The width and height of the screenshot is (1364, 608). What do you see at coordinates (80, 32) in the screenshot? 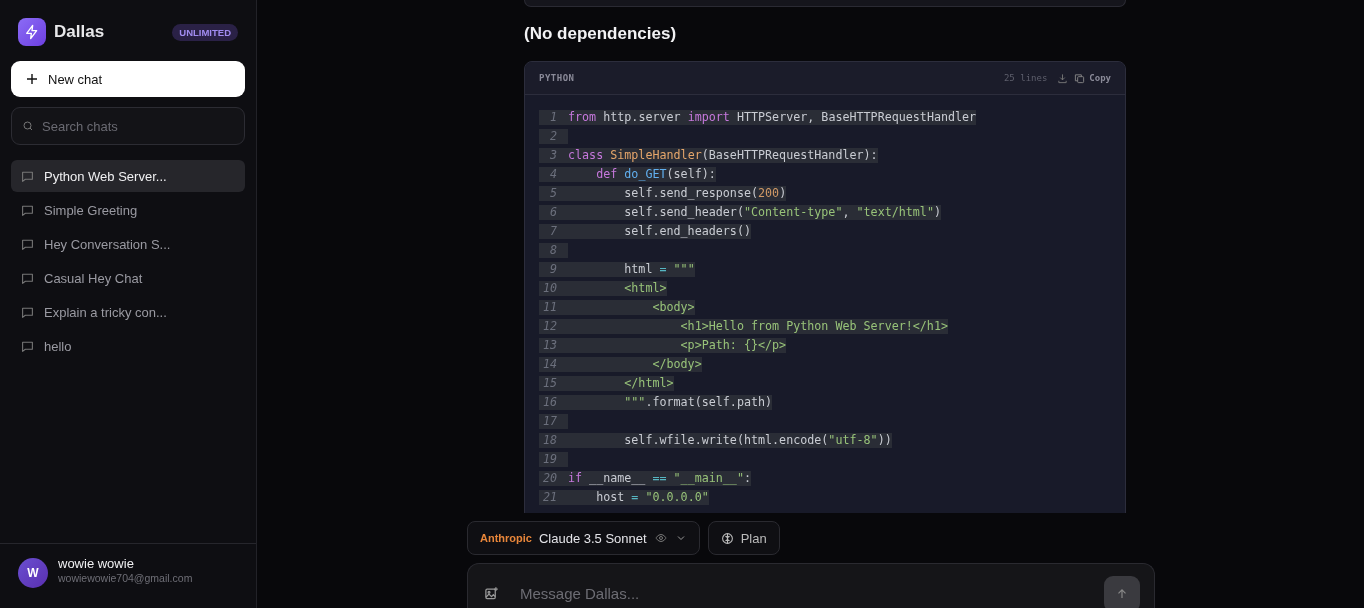
I see `brand-name: Dallas` at bounding box center [80, 32].